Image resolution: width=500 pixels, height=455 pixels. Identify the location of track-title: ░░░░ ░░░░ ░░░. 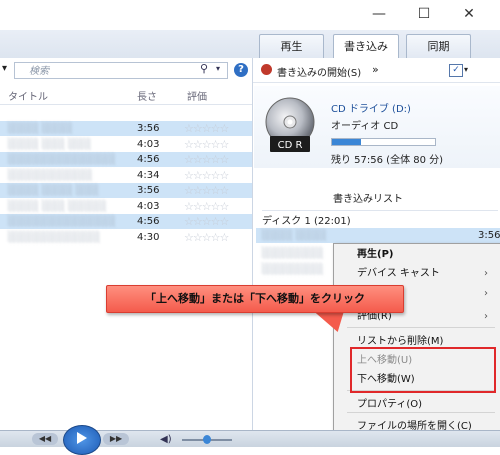
(53, 190).